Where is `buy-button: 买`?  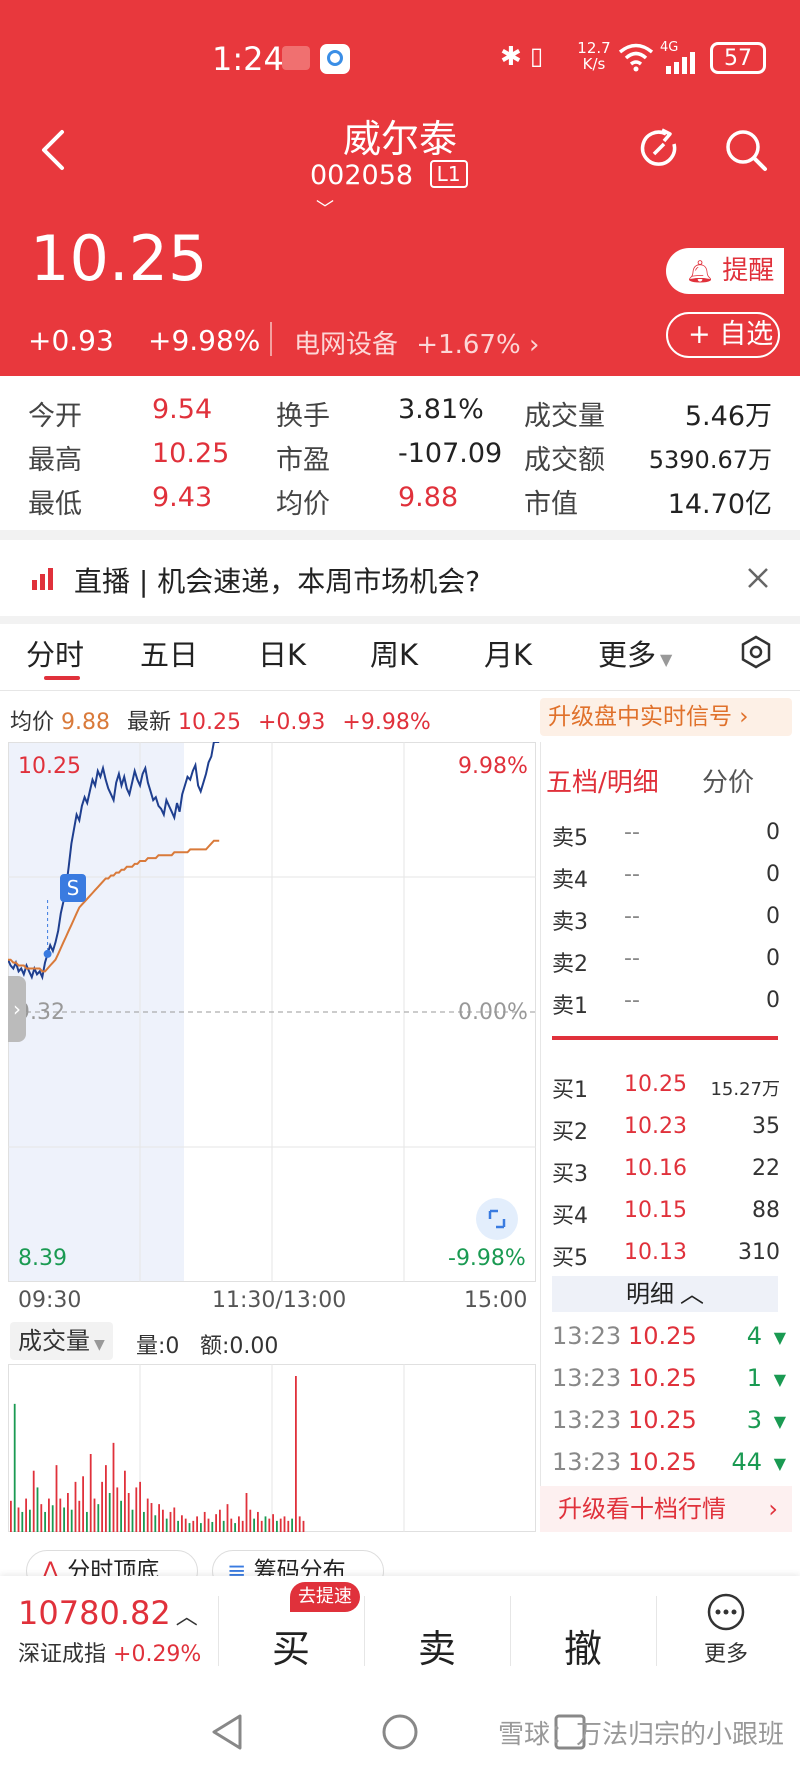
buy-button: 买 is located at coordinates (291, 1645).